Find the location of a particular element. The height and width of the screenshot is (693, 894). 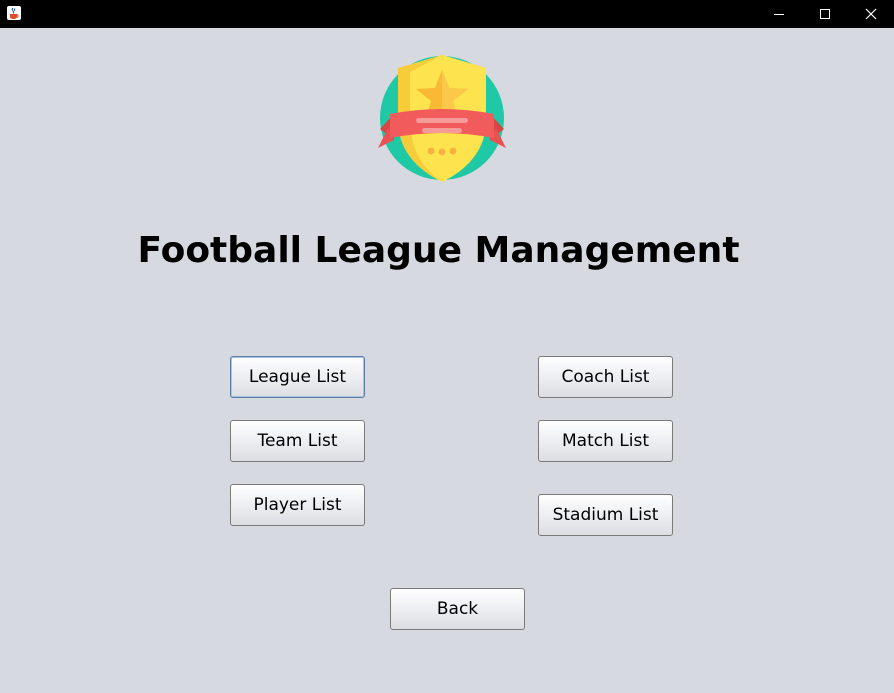

maximize-icon is located at coordinates (825, 14).